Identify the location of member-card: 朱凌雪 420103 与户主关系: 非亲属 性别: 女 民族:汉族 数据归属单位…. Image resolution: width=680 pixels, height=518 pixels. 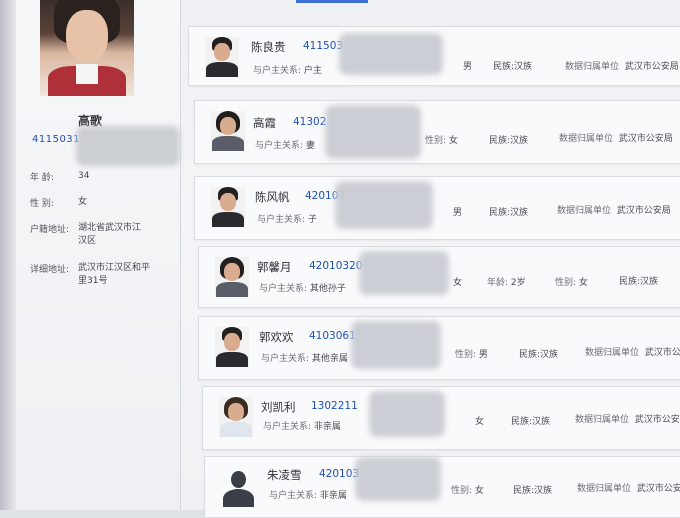
(442, 487).